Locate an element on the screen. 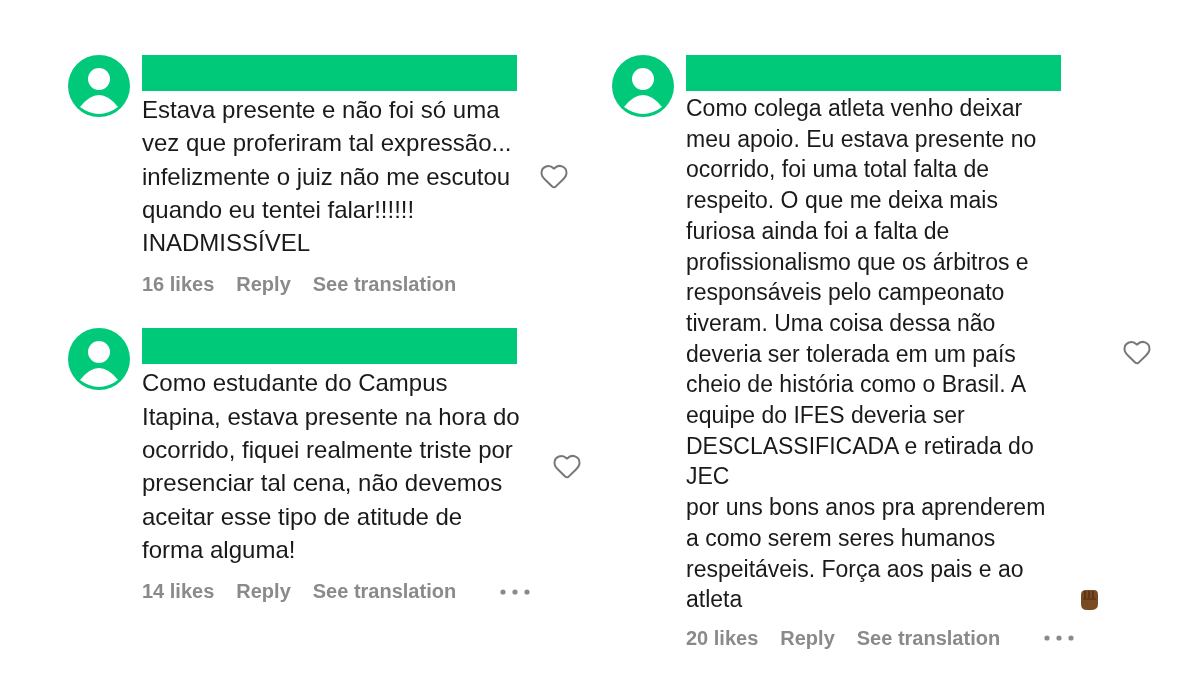 This screenshot has width=1200, height=675. comment-text: Como estudante do Campus Itapina, estava presente na hora do ocorrido, fiquei realmente triste por presenciar tal cena, não devemos aceitar esse tipo de atitude de forma alguma! is located at coordinates (331, 466).